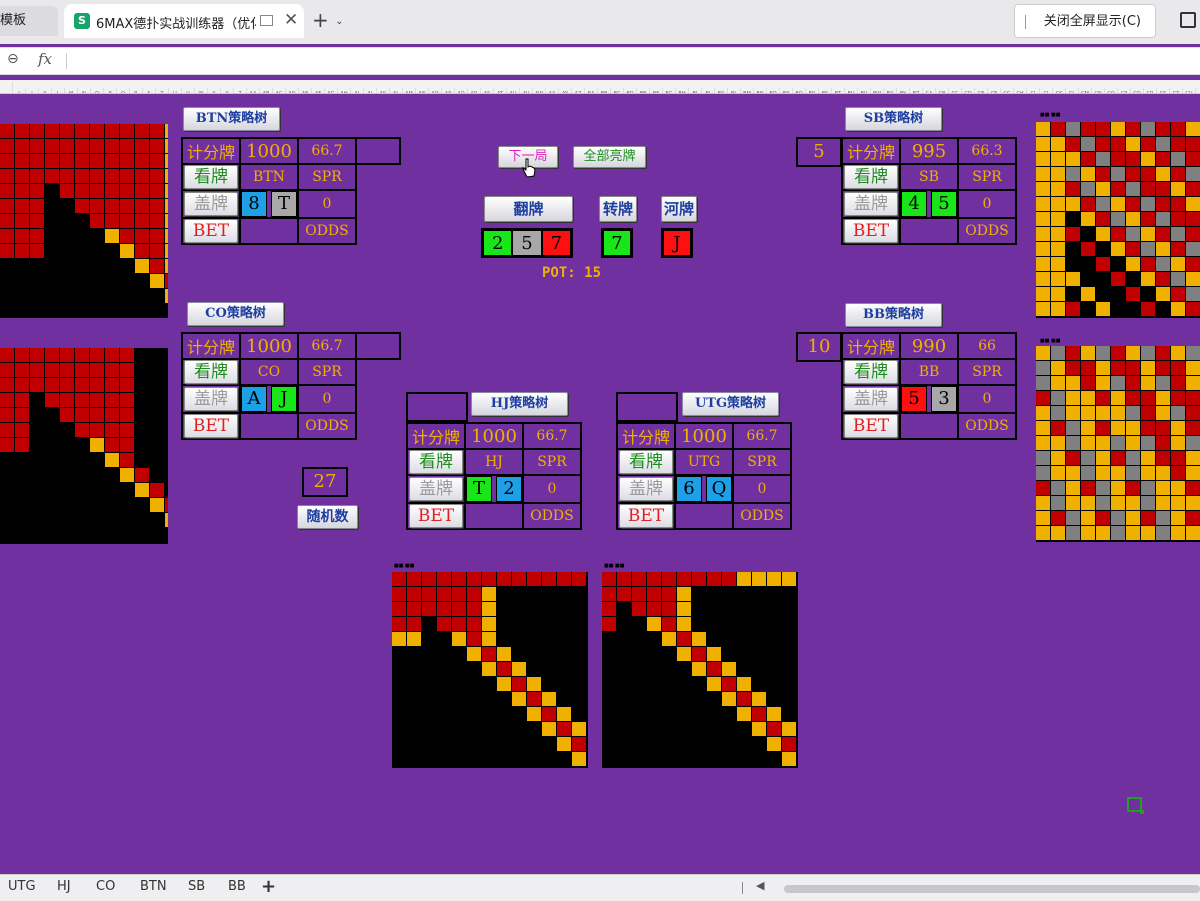 The image size is (1200, 901). Describe the element at coordinates (513, 90) in the screenshot. I see `column-header: AU` at that location.